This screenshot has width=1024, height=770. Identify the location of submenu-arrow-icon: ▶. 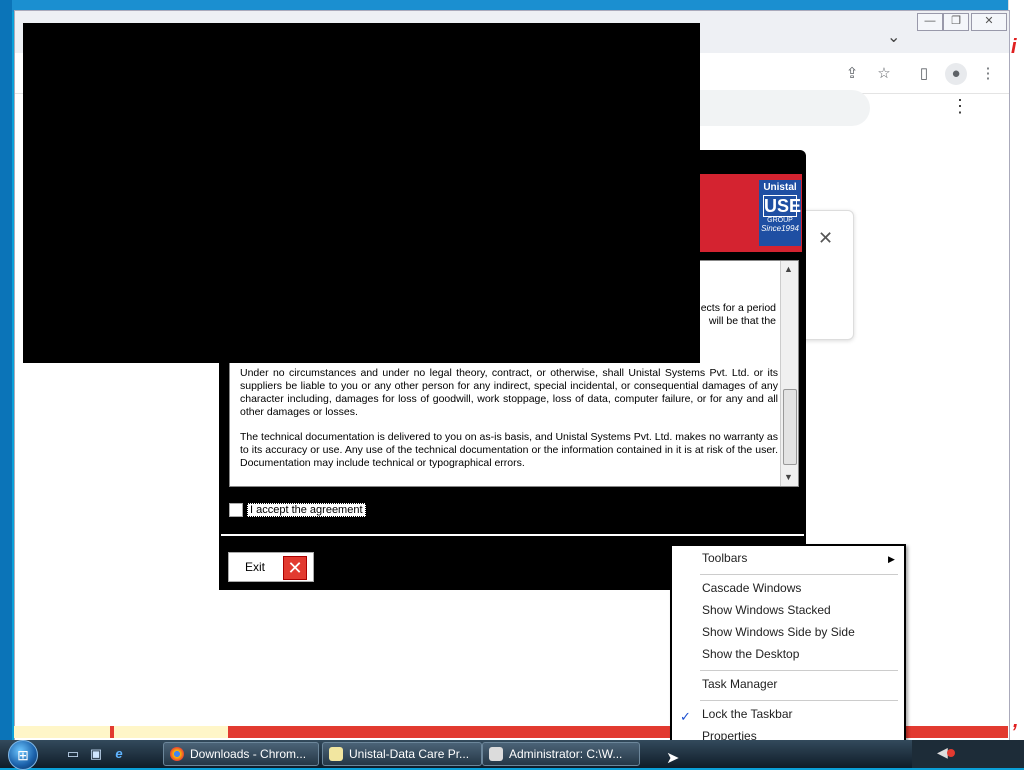
(891, 559).